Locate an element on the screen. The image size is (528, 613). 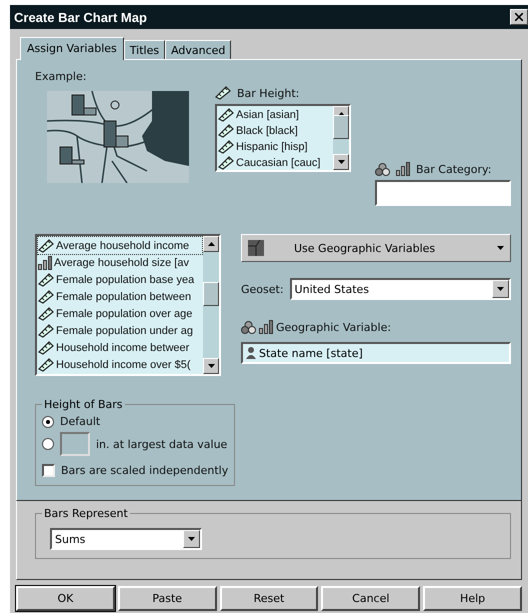
option-label: in. at largest data value is located at coordinates (162, 444).